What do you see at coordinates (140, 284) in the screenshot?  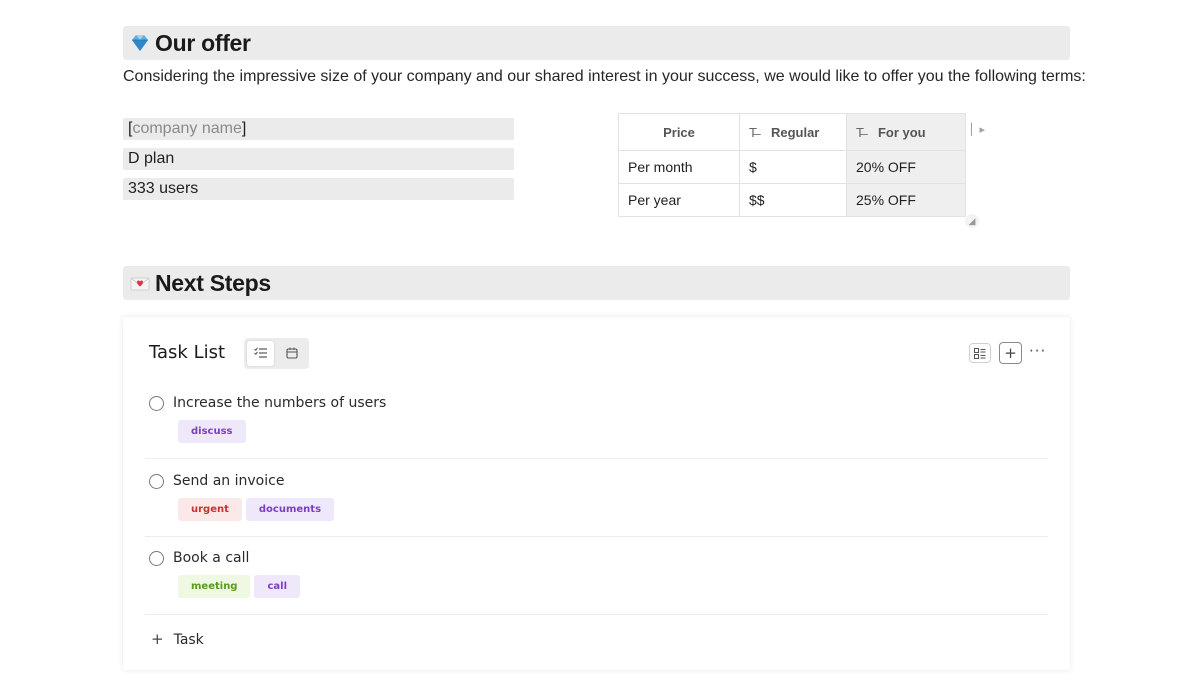 I see `love-letter-icon` at bounding box center [140, 284].